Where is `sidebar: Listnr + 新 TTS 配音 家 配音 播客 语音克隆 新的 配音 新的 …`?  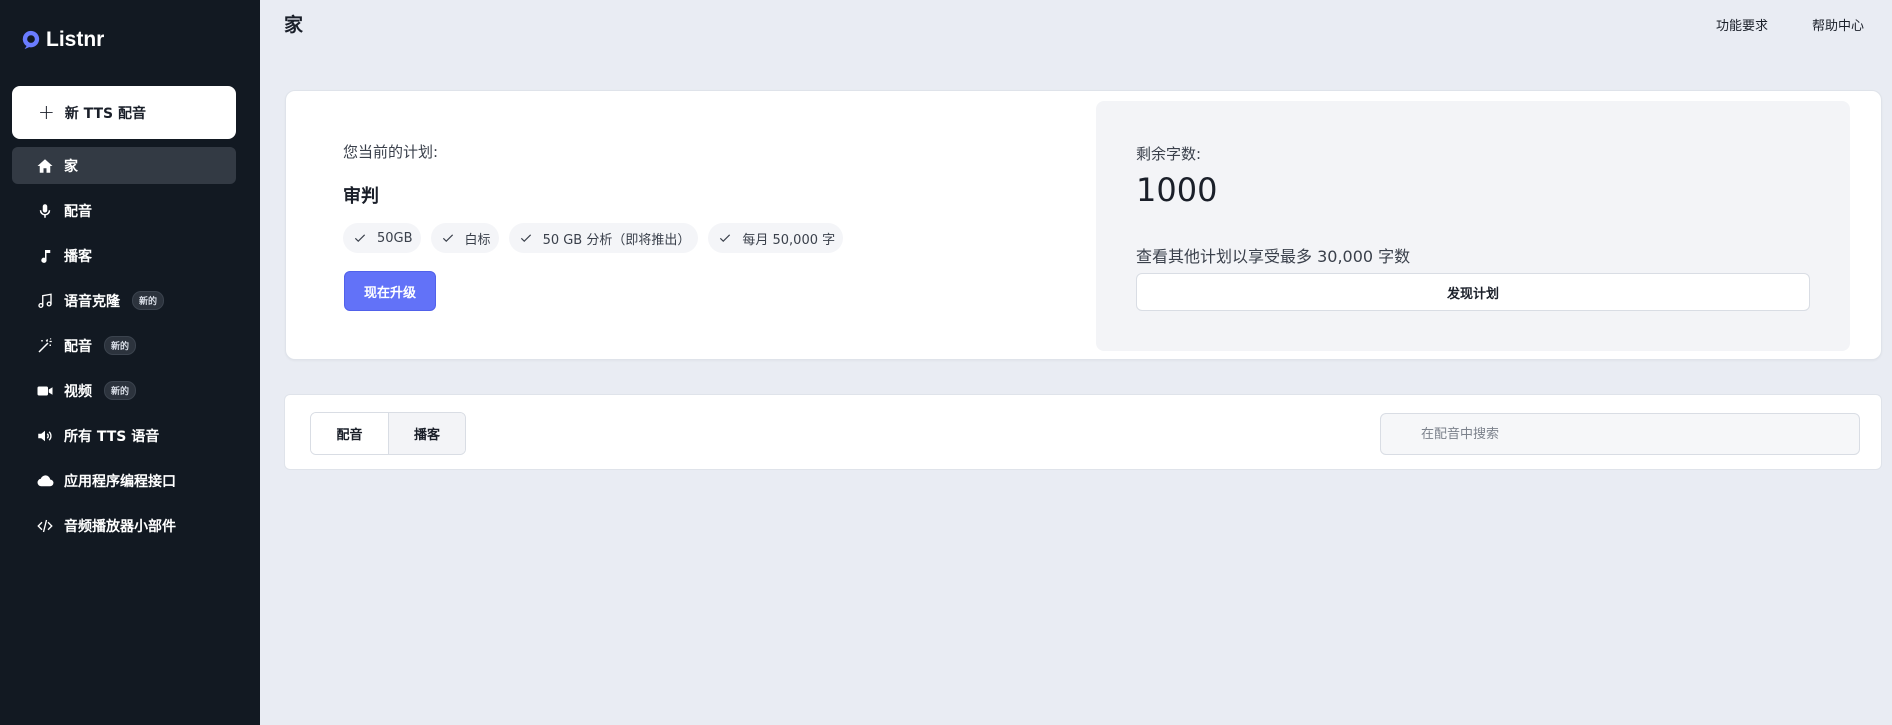
sidebar: Listnr + 新 TTS 配音 家 配音 播客 语音克隆 新的 配音 新的 … is located at coordinates (130, 362).